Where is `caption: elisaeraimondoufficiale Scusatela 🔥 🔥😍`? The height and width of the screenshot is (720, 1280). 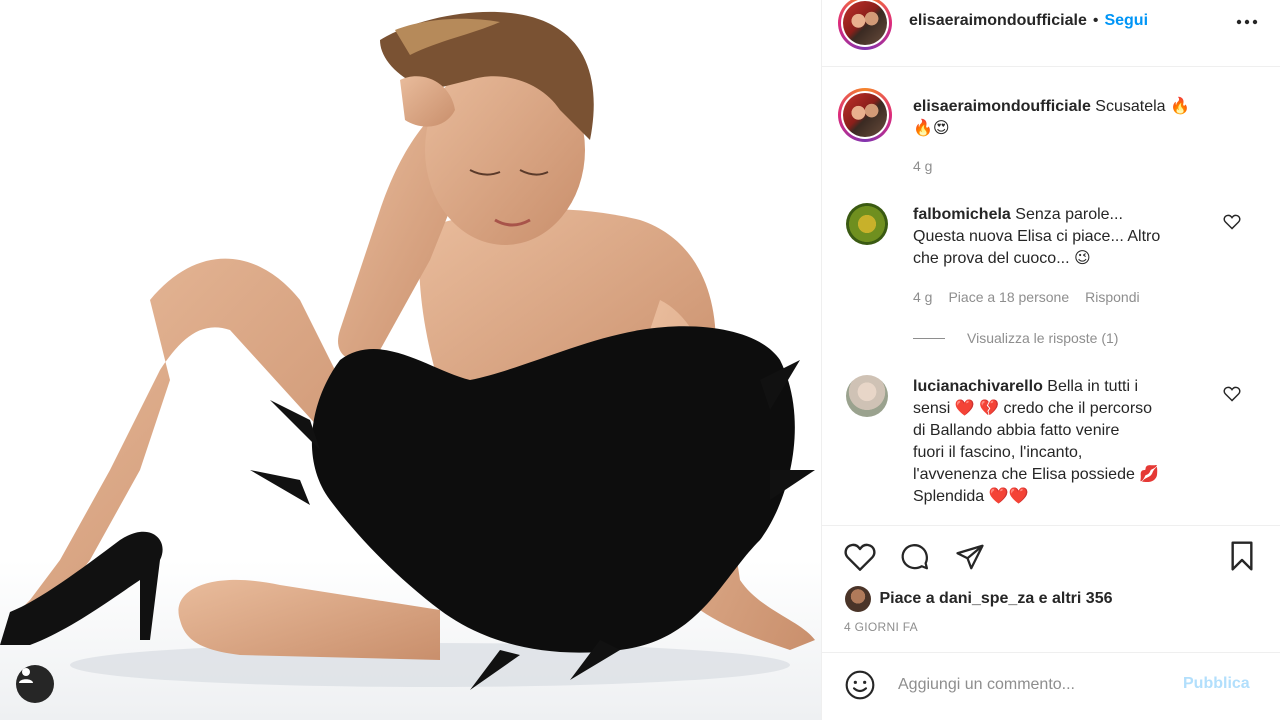 caption: elisaeraimondoufficiale Scusatela 🔥 🔥😍 is located at coordinates (1083, 118).